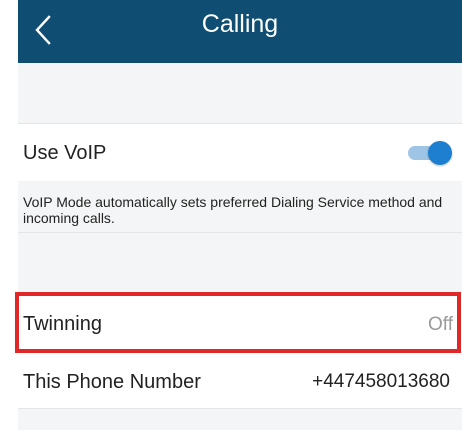 This screenshot has height=430, width=462. What do you see at coordinates (240, 419) in the screenshot?
I see `section-spacer-bottom` at bounding box center [240, 419].